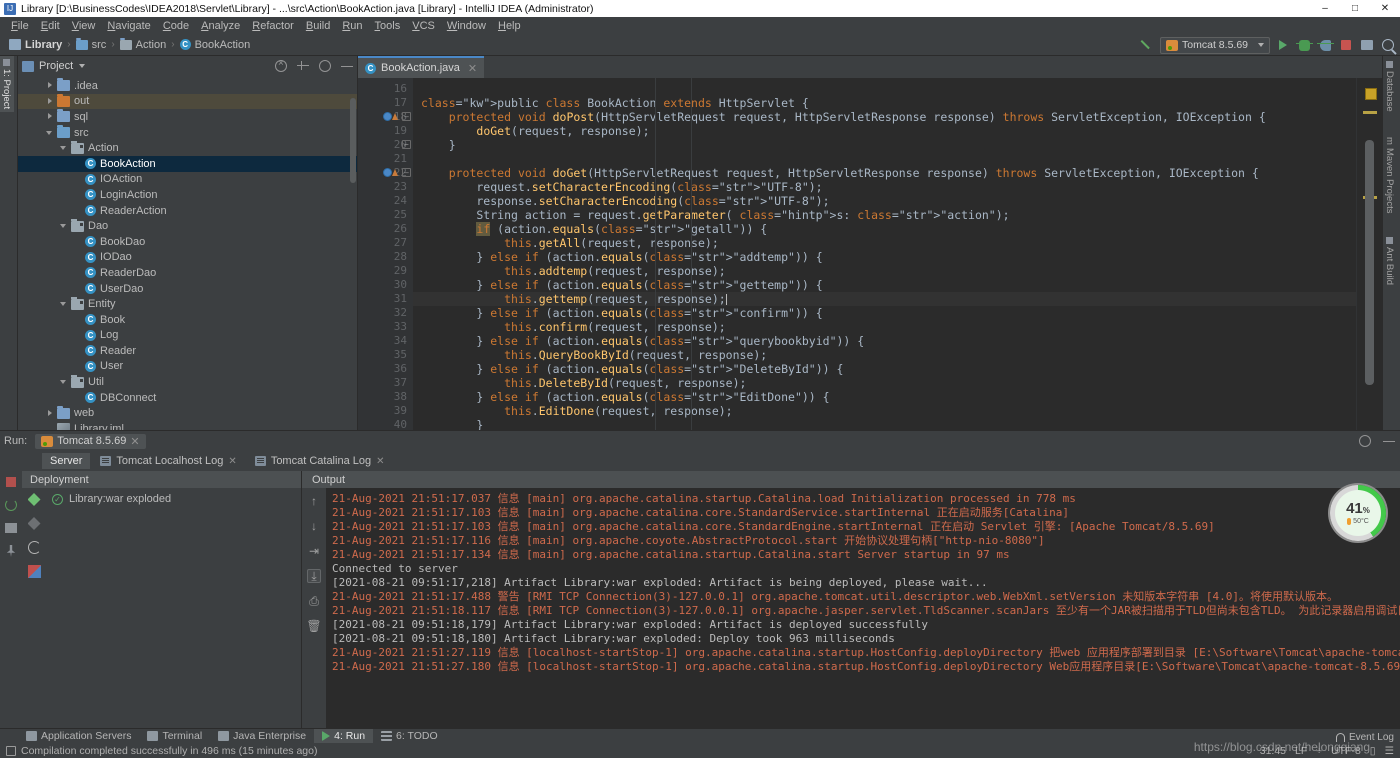 This screenshot has width=1400, height=758. I want to click on menu-item-build: Build, so click(318, 26).